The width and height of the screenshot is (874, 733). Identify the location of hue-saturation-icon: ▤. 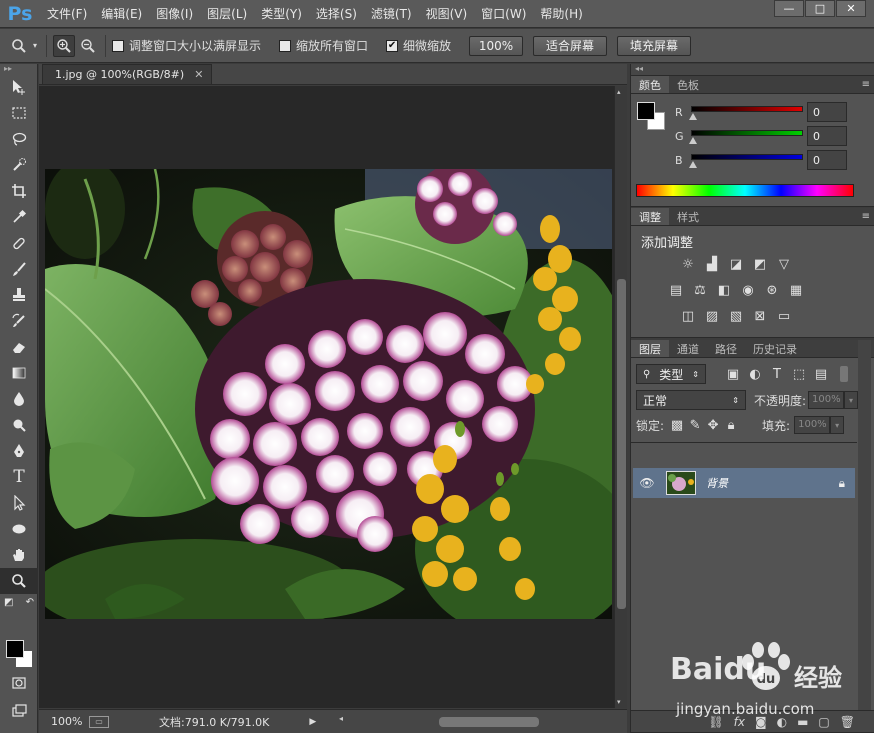
(676, 290).